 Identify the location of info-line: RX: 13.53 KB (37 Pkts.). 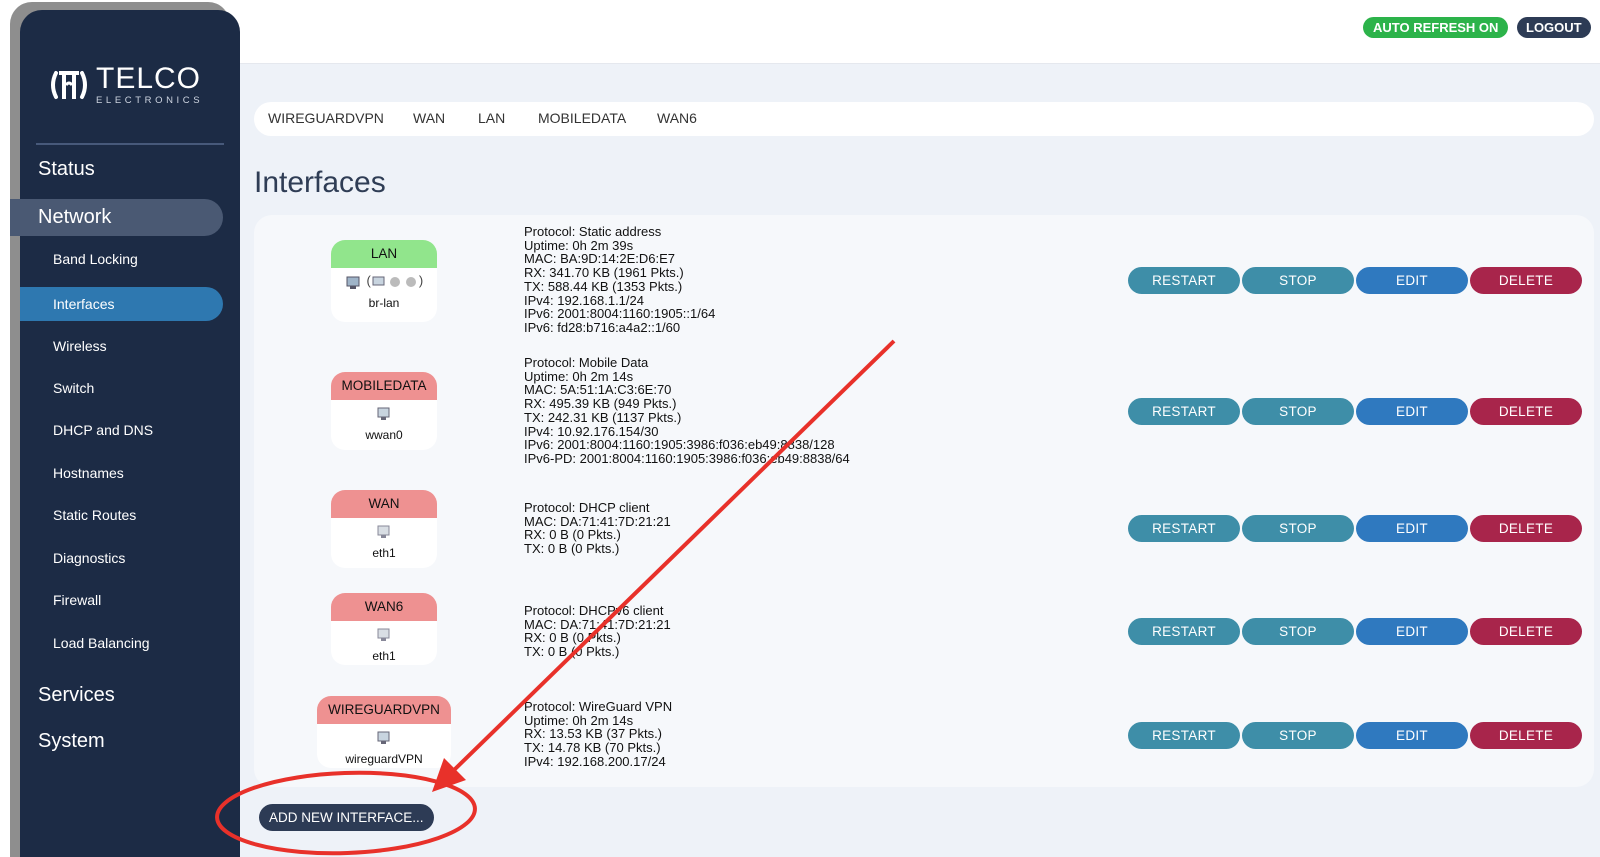
(593, 734).